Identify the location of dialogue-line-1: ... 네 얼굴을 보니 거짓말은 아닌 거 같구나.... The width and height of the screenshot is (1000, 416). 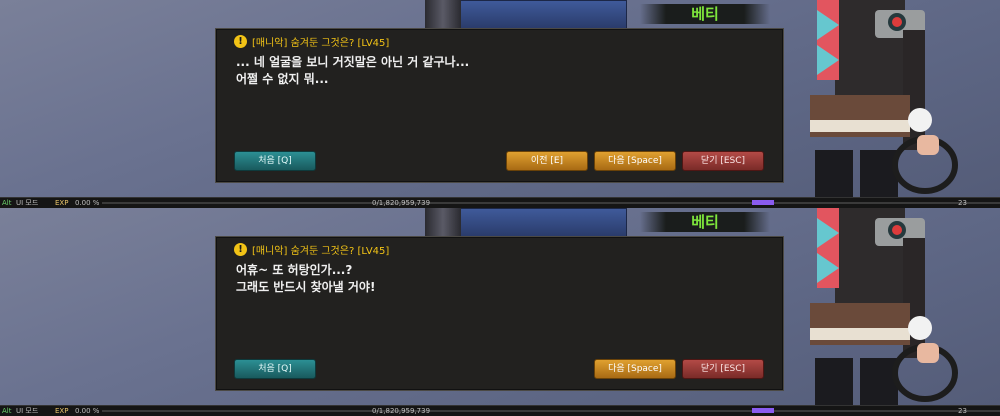
(353, 62).